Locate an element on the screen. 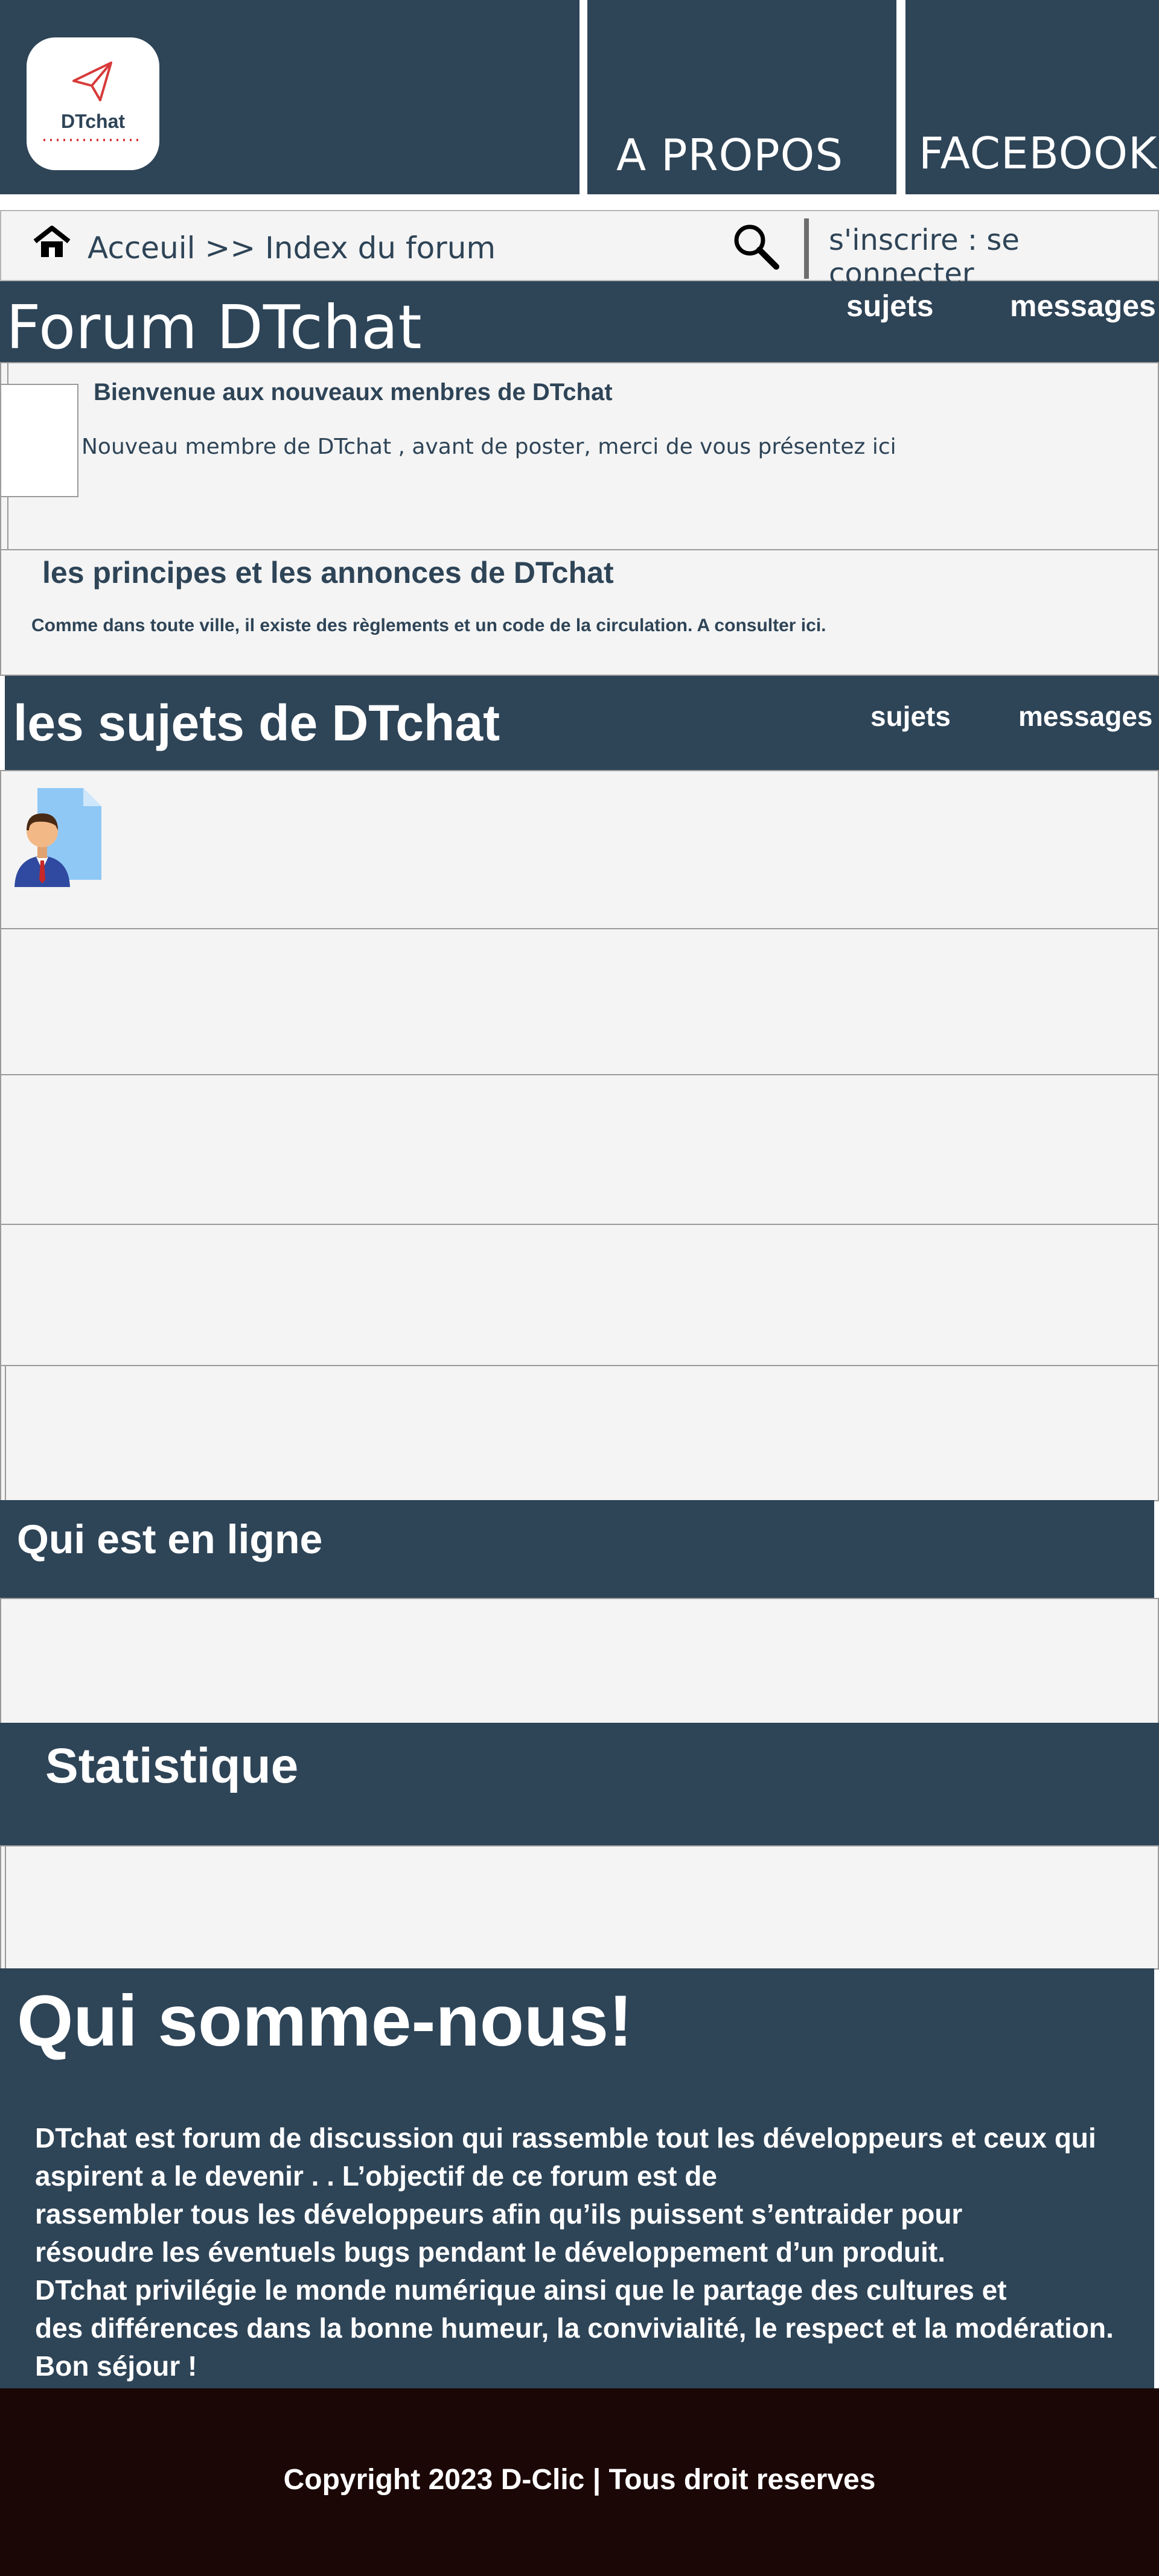 The width and height of the screenshot is (1159, 2576). divider is located at coordinates (806, 248).